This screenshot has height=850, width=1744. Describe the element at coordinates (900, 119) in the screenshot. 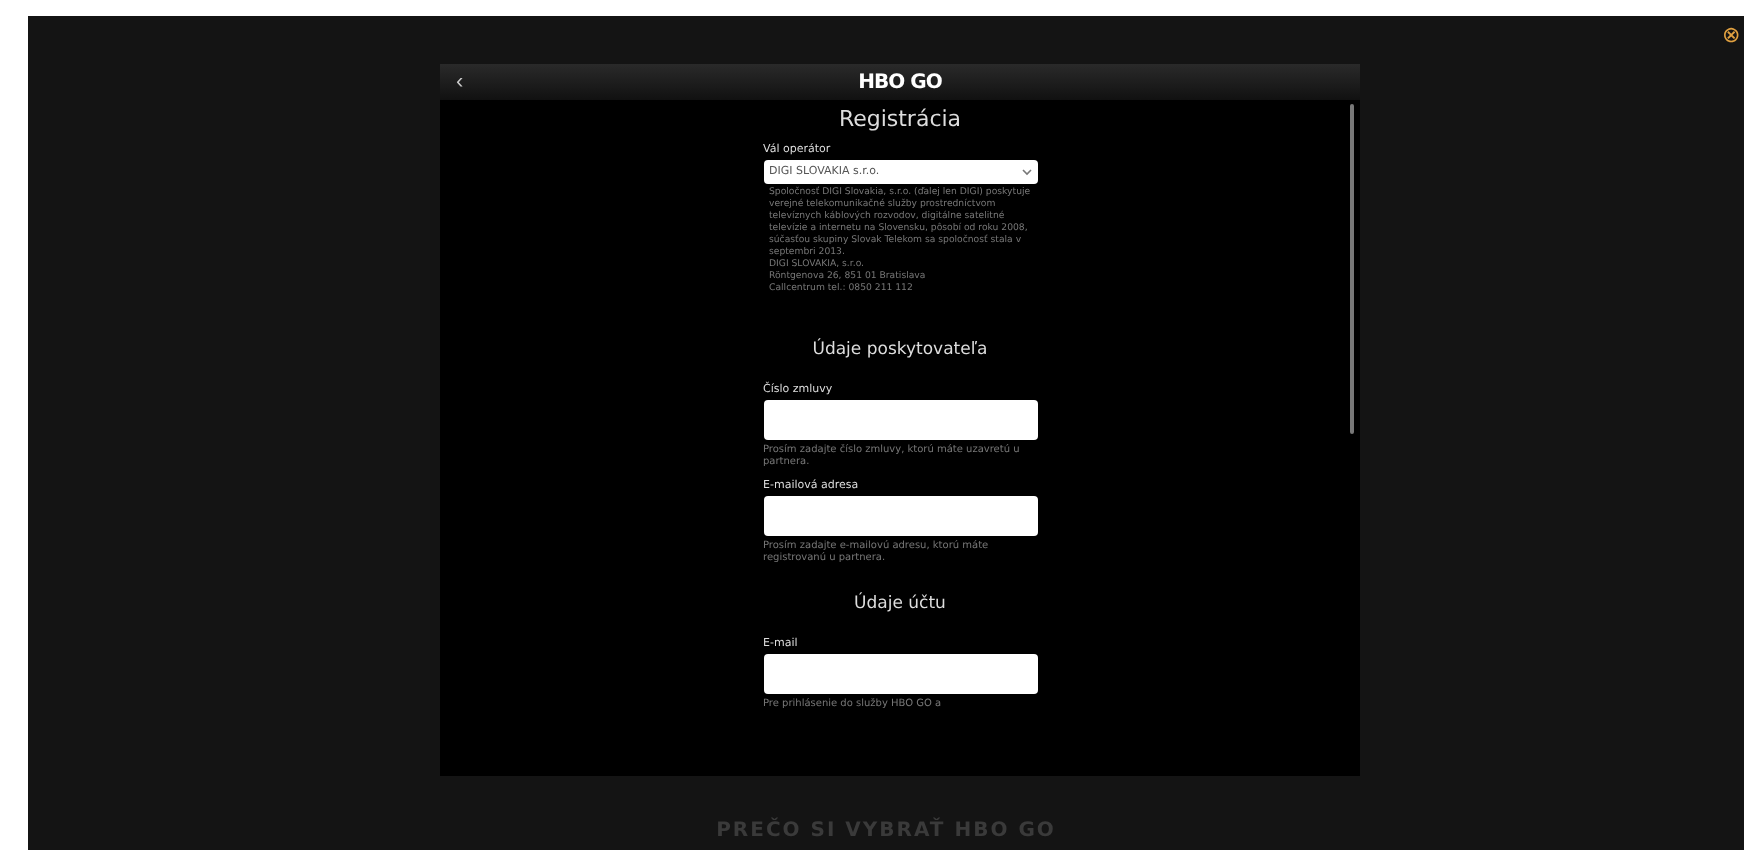

I see `dialog-title: Registrácia` at that location.